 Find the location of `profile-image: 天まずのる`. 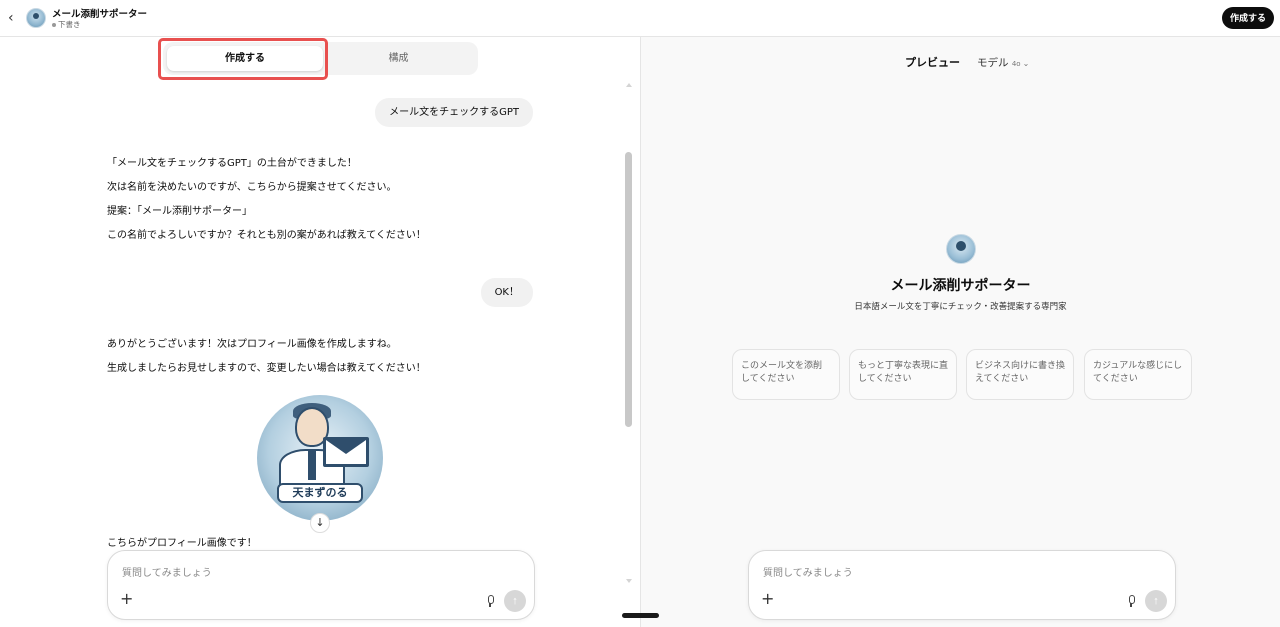

profile-image: 天まずのる is located at coordinates (320, 458).